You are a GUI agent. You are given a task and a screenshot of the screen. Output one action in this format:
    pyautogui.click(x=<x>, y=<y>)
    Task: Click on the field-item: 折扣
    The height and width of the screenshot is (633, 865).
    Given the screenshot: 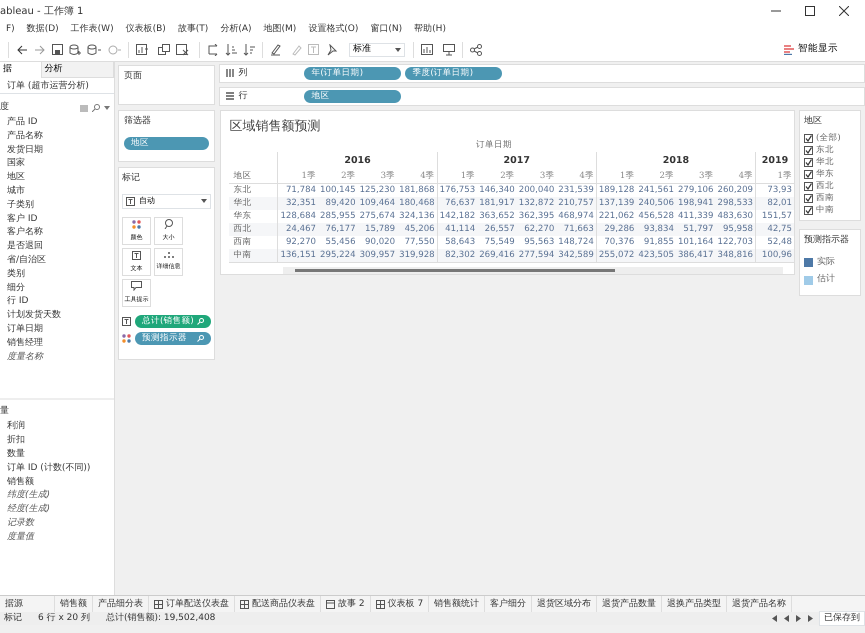 What is the action you would take?
    pyautogui.click(x=57, y=441)
    